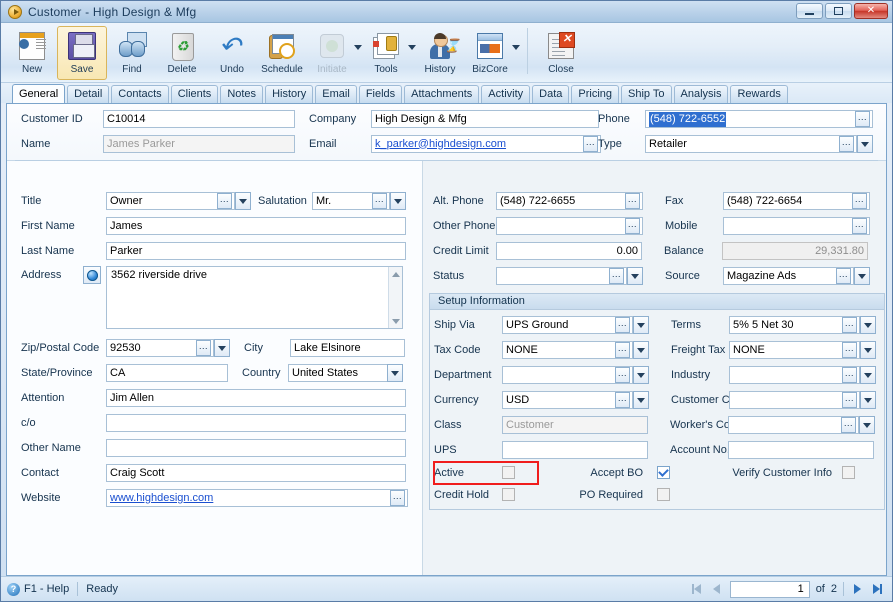 This screenshot has width=893, height=602. What do you see at coordinates (386, 53) in the screenshot?
I see `toolbar-button-tools: Tools` at bounding box center [386, 53].